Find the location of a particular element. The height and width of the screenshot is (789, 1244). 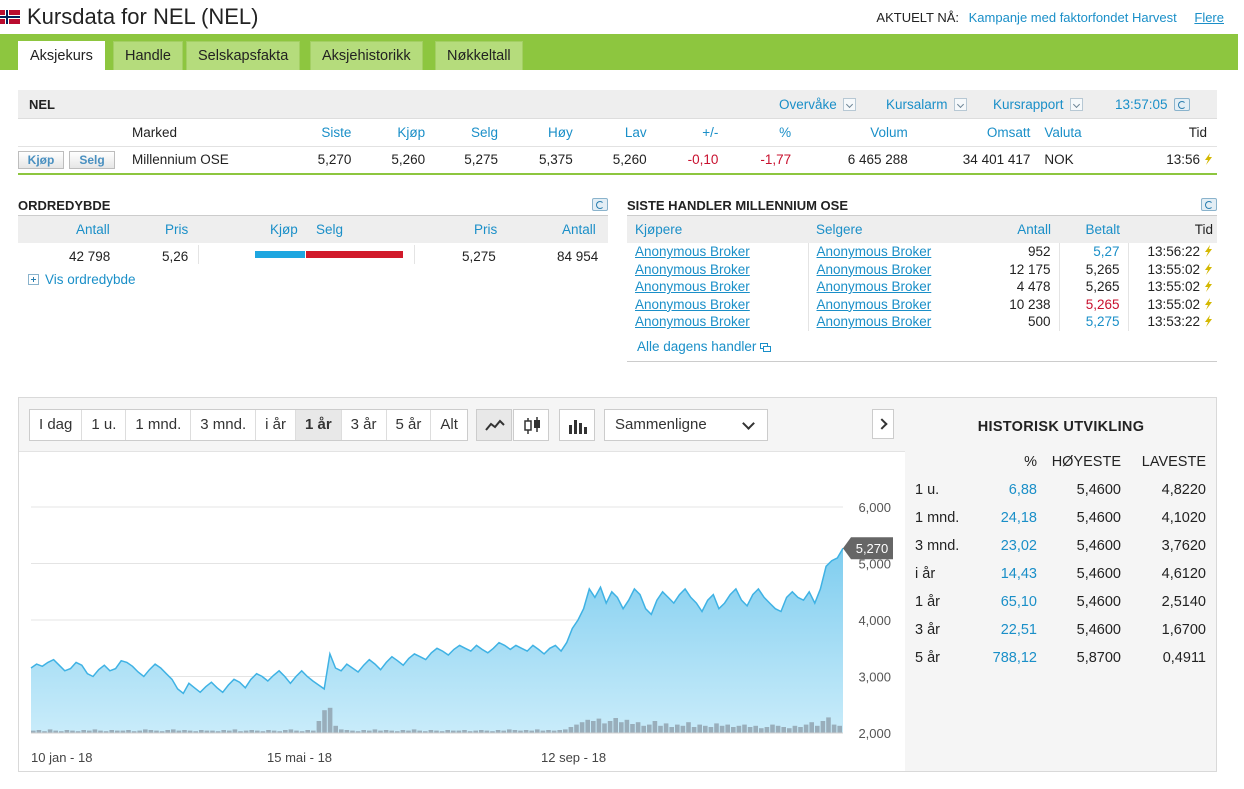

candlestick-button is located at coordinates (531, 425).